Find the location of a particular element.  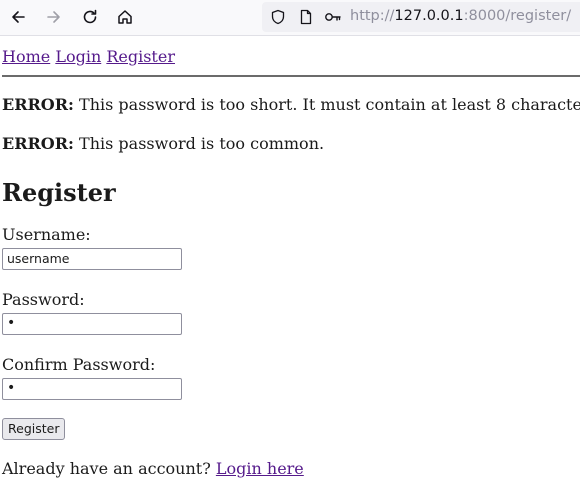

register-button: Register is located at coordinates (34, 429).